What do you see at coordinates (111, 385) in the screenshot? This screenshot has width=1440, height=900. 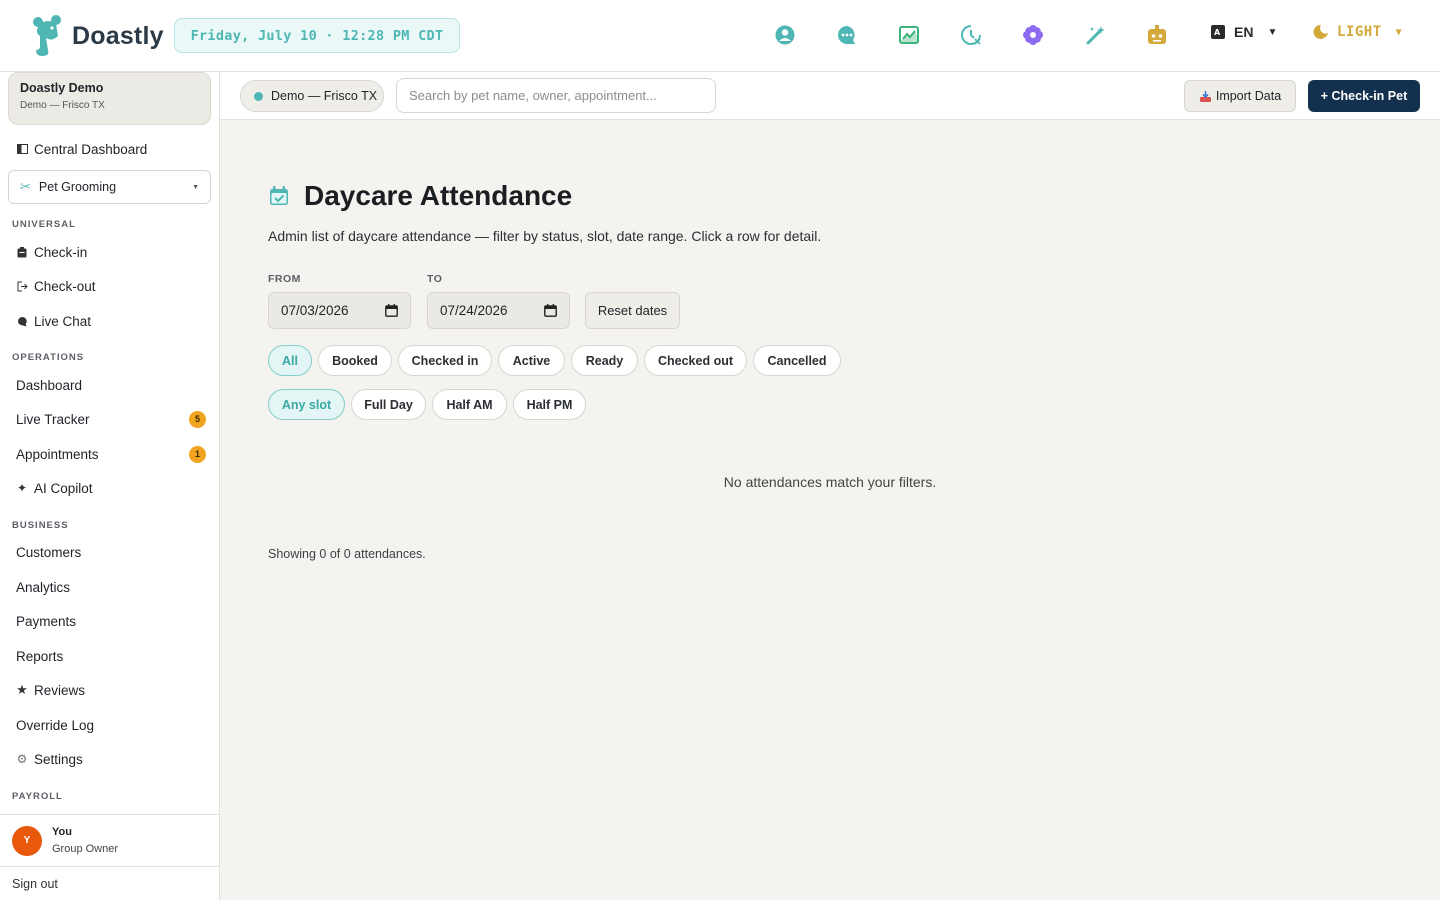 I see `sidebar-item-dashboard: Dashboard` at bounding box center [111, 385].